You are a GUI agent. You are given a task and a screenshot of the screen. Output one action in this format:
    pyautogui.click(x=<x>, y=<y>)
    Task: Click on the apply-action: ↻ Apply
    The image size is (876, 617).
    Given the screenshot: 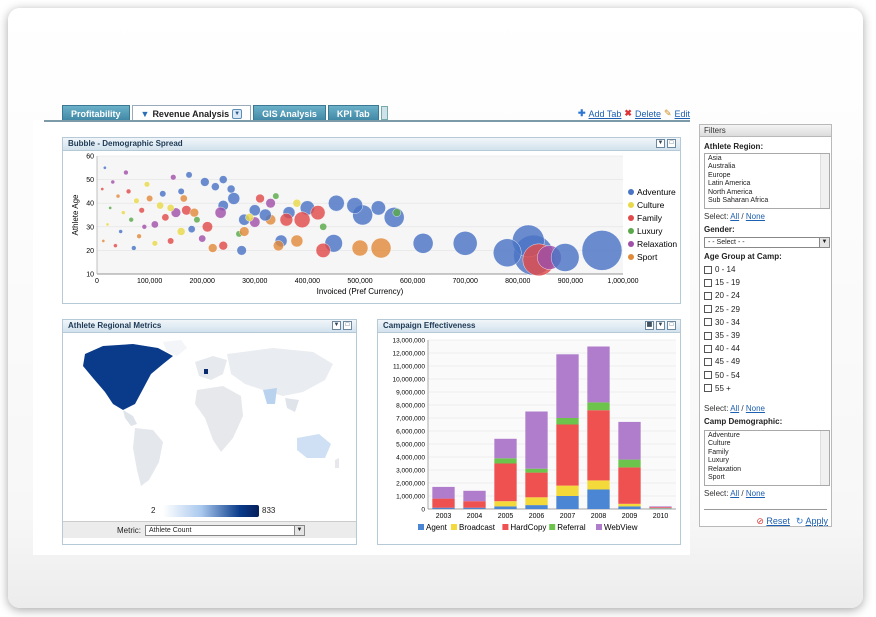 What is the action you would take?
    pyautogui.click(x=812, y=521)
    